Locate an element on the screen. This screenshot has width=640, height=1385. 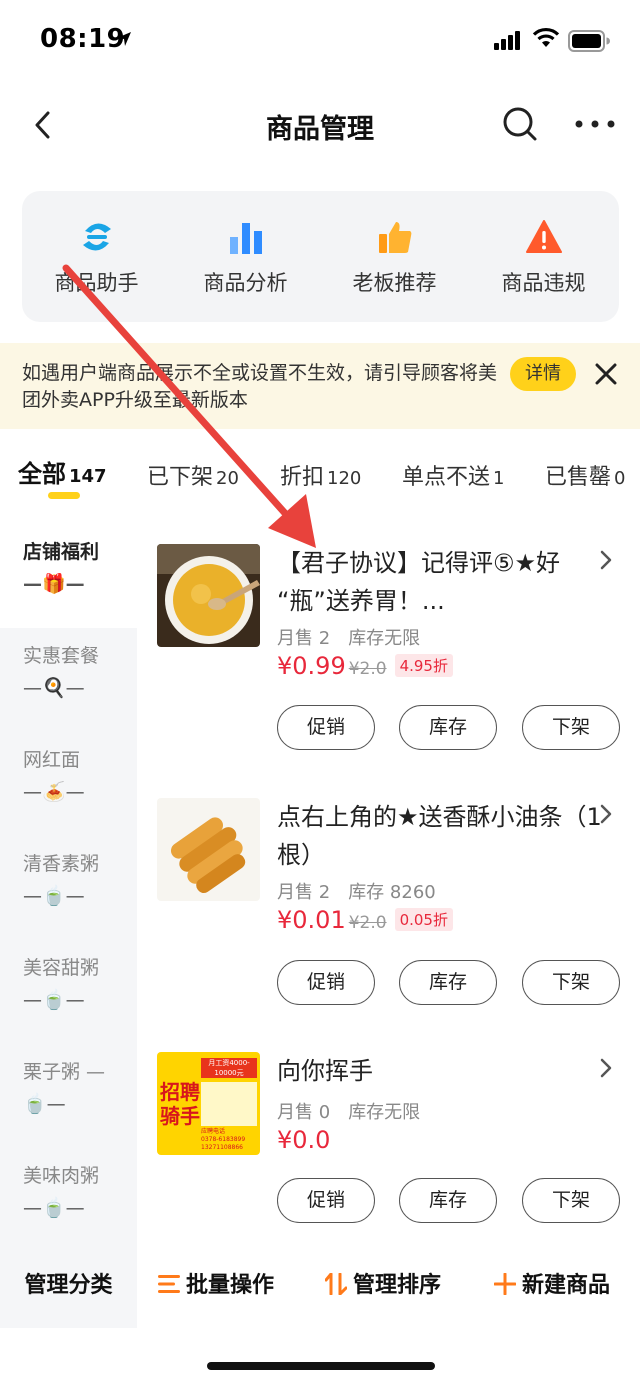
sidebar-item-label: 清香素粥 is located at coordinates (61, 864).